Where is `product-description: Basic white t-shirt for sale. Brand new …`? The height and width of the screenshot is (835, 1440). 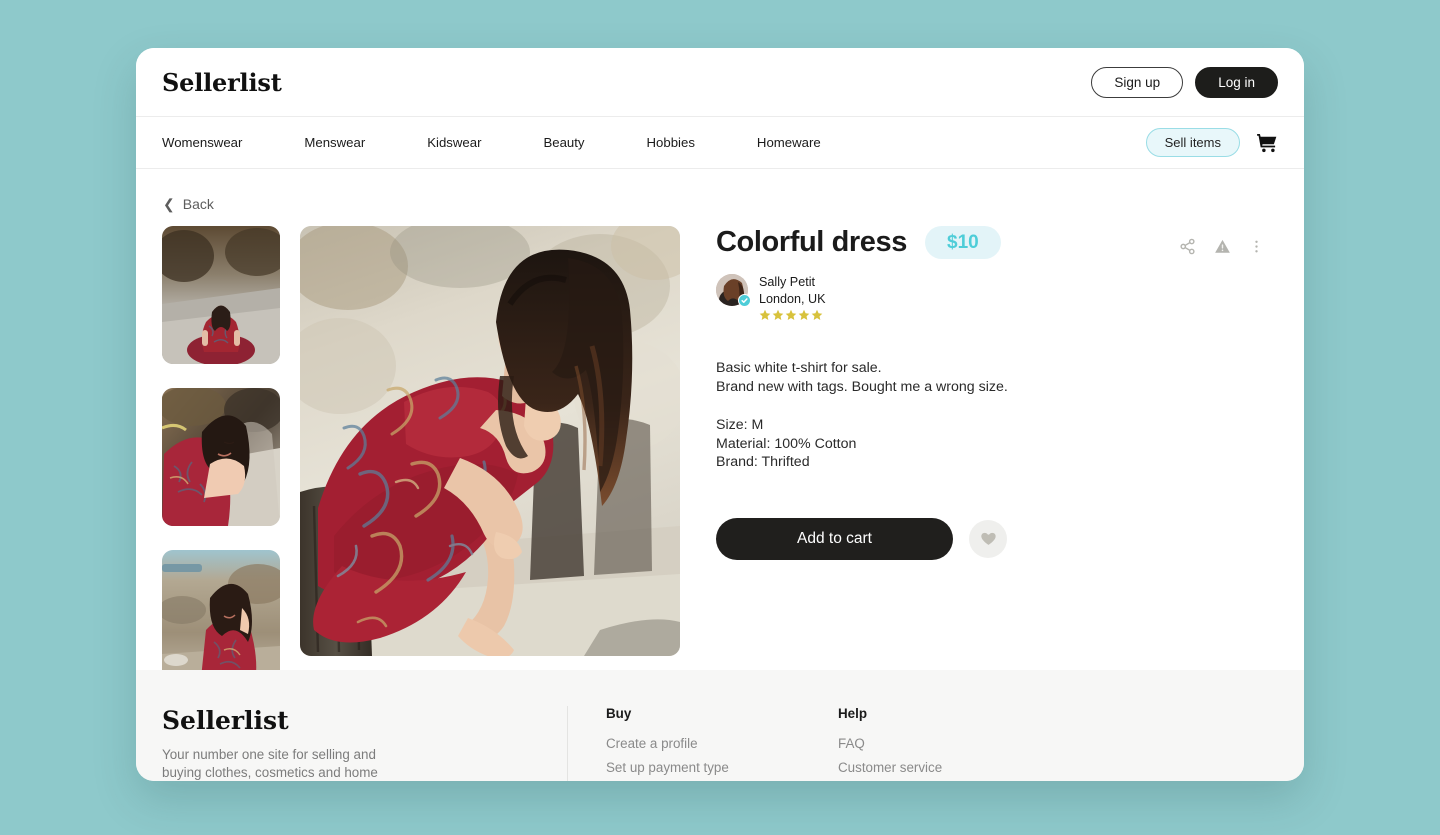 product-description: Basic white t-shirt for sale. Brand new … is located at coordinates (997, 415).